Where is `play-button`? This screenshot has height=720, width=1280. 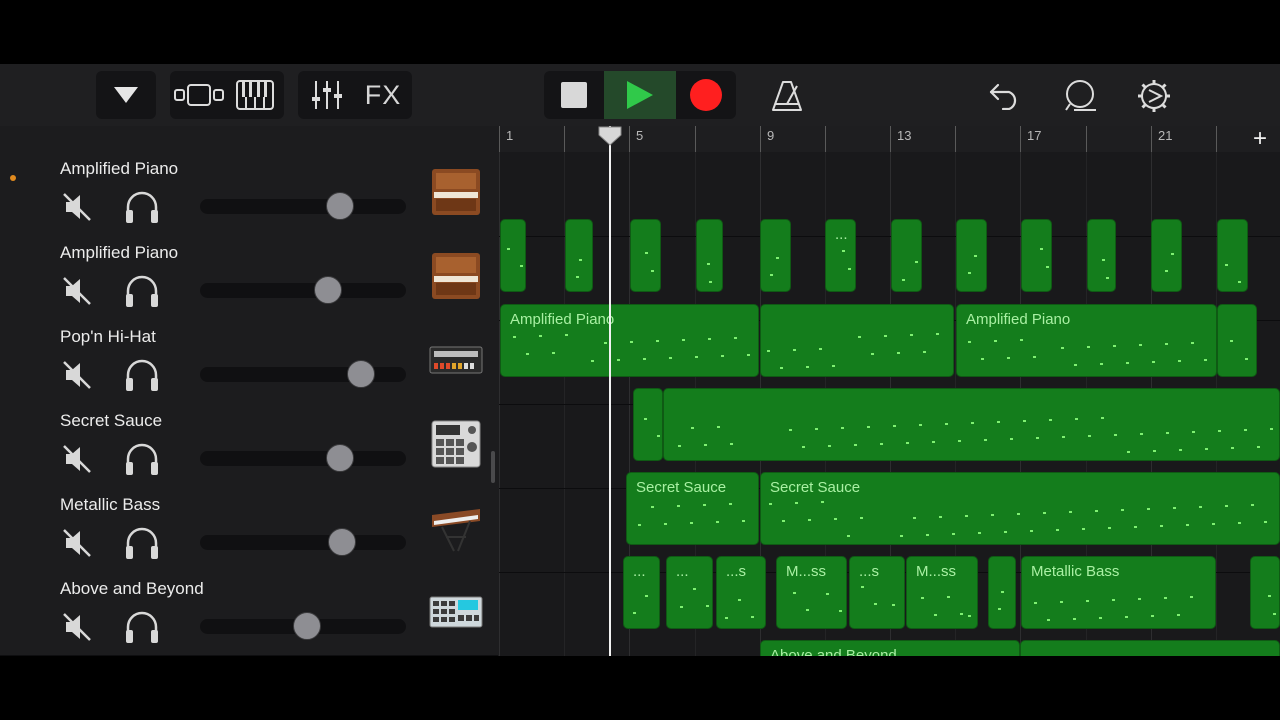
play-button is located at coordinates (640, 95).